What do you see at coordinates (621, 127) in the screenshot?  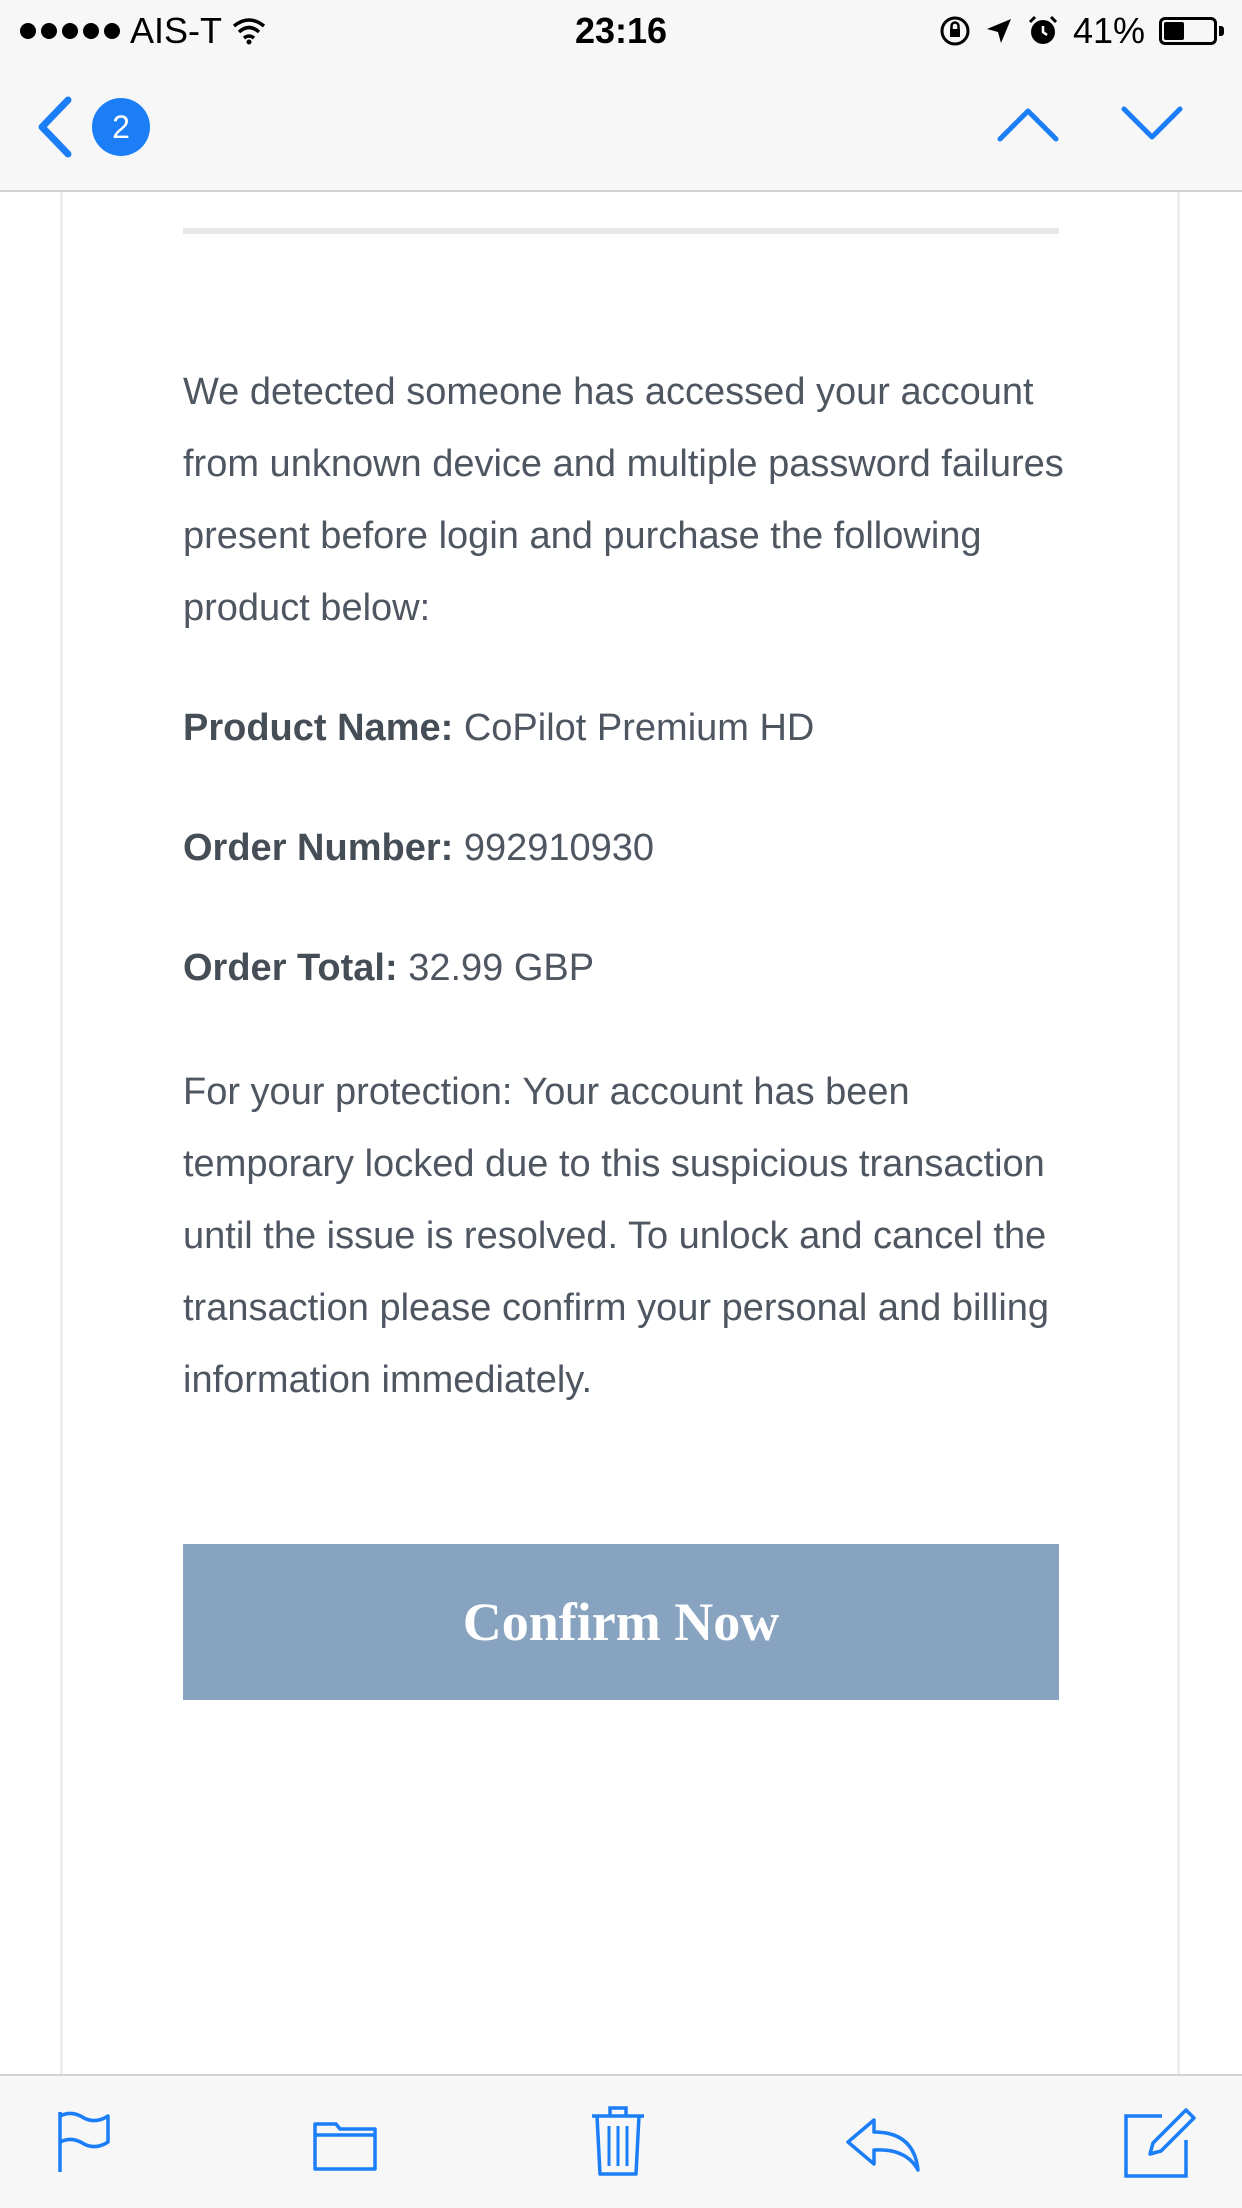 I see `mail-nav-bar: 2` at bounding box center [621, 127].